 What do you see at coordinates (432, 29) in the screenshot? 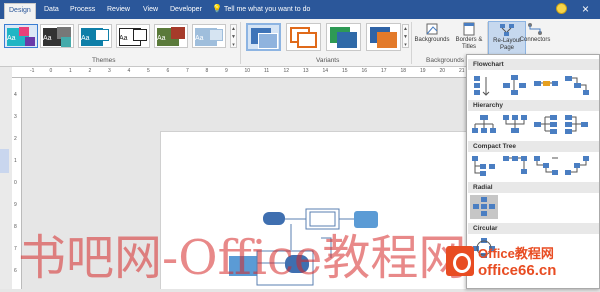
I see `backgrounds-icon` at bounding box center [432, 29].